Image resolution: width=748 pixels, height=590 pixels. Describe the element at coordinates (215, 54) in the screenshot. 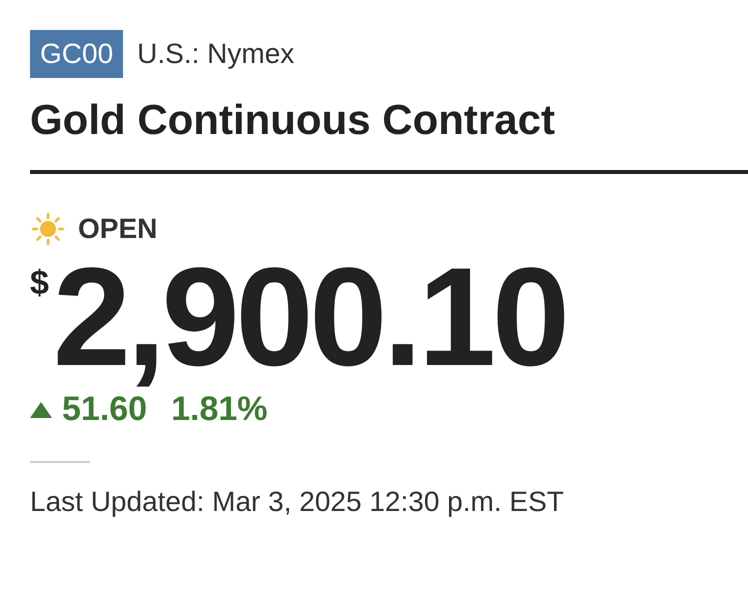

I see `exchange-label: U.S.: Nymex` at that location.